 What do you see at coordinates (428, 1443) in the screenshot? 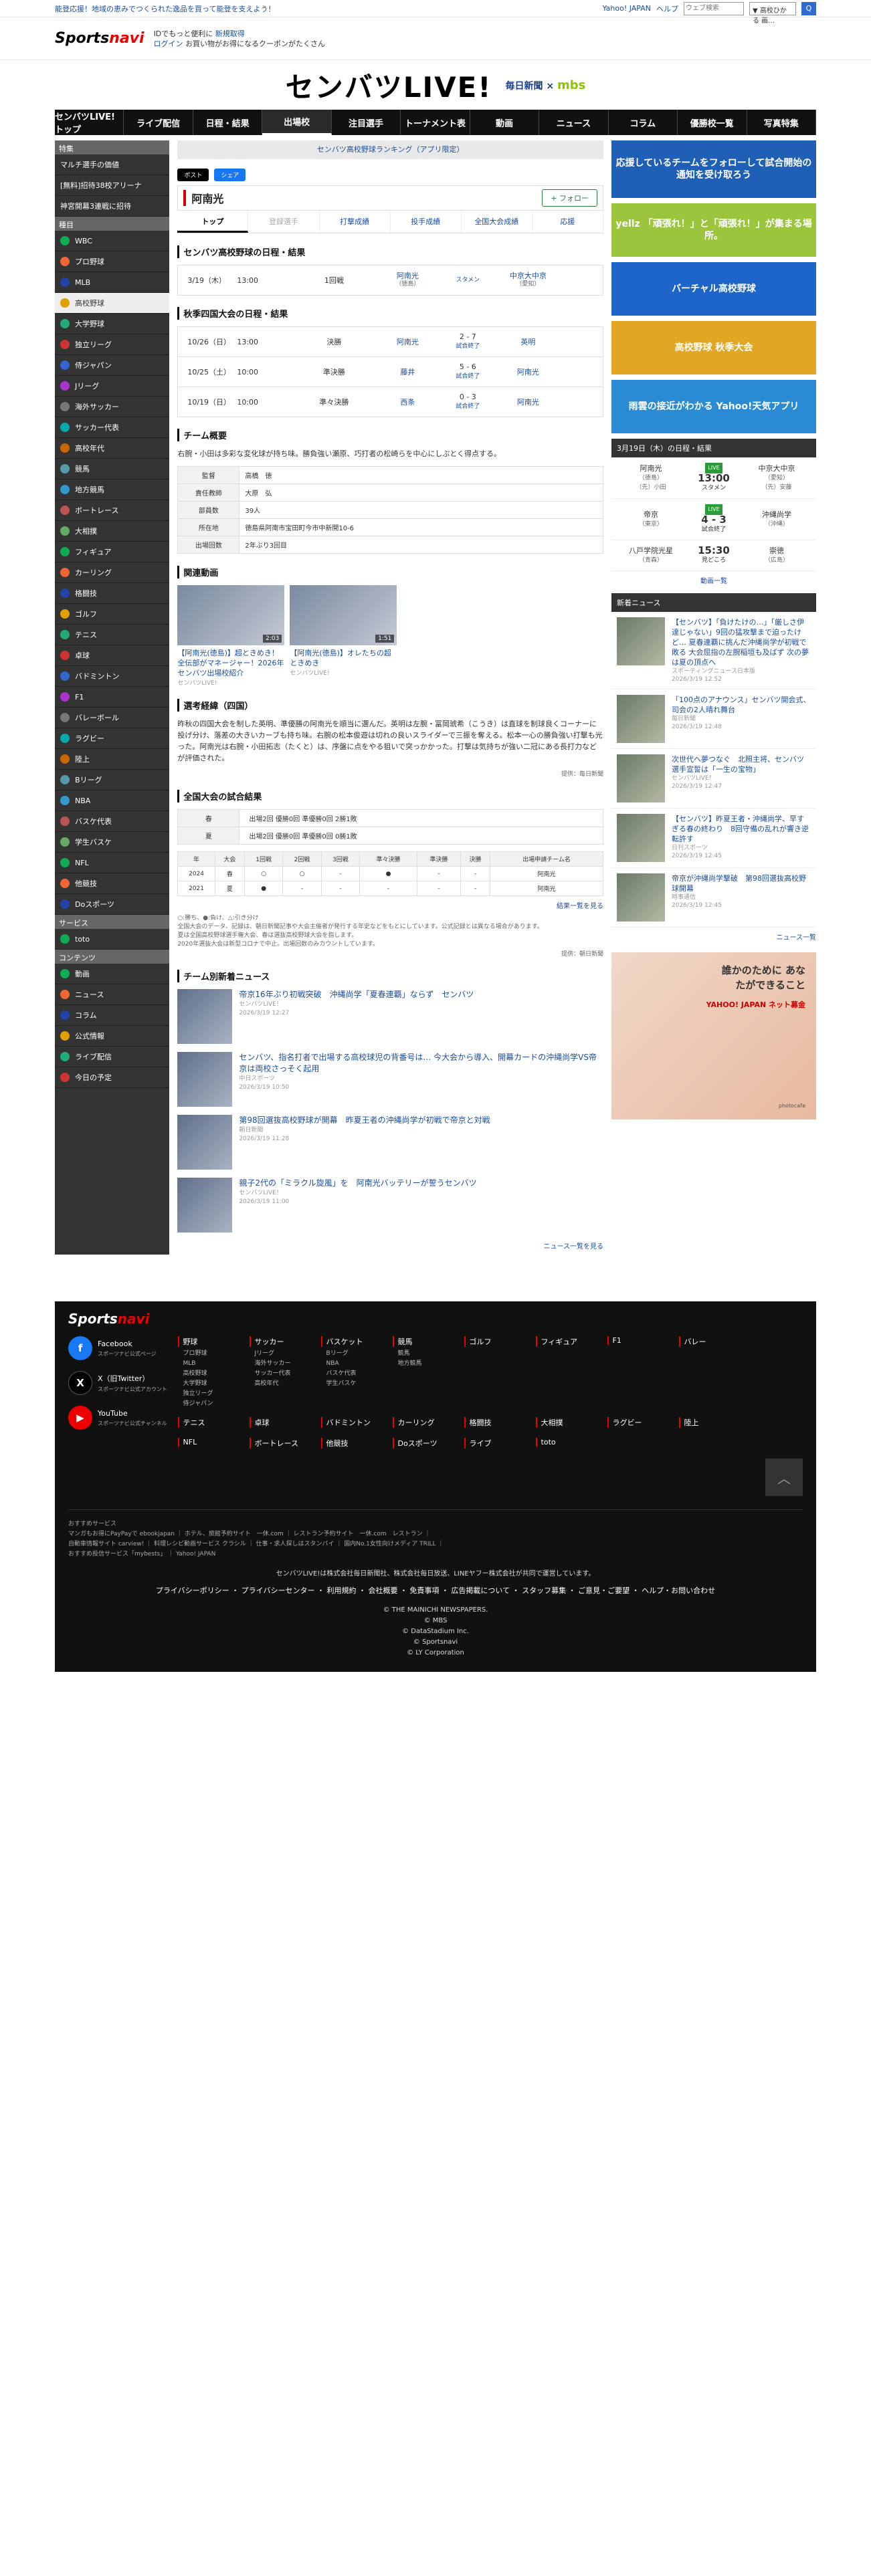
I see `footer-category-title: Doスポーツ` at bounding box center [428, 1443].